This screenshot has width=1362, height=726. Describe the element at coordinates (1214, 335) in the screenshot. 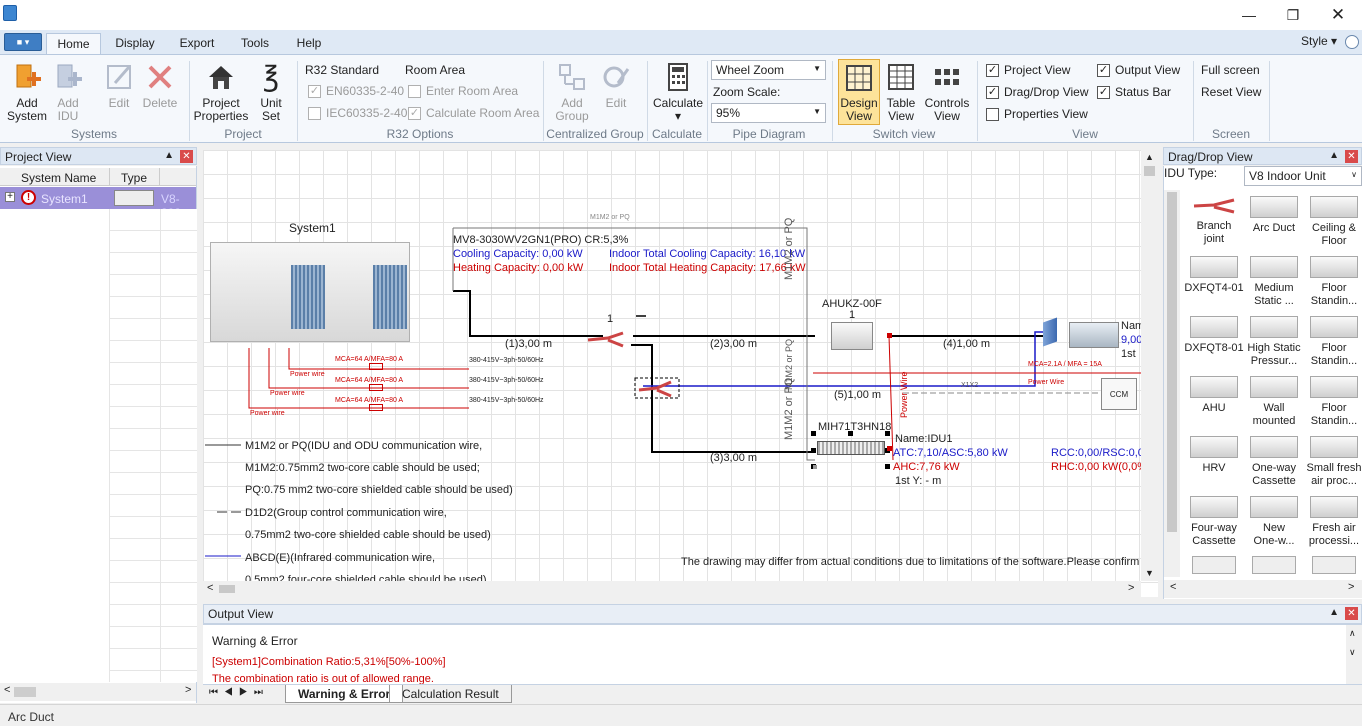

I see `palette-item: DXFQT8-01` at that location.